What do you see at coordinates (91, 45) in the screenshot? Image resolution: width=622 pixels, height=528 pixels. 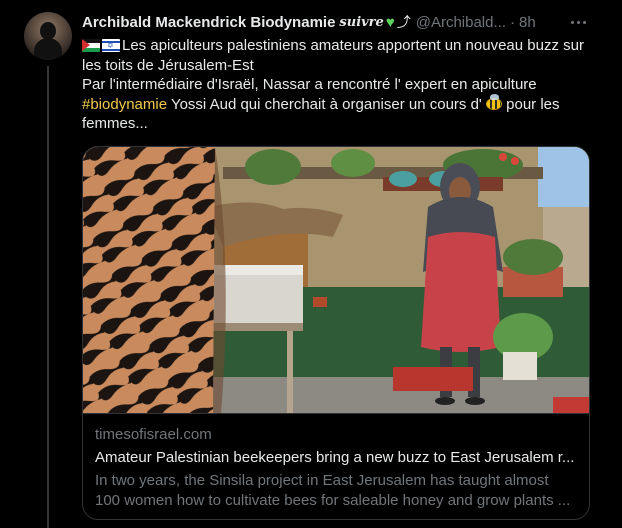 I see `palestine-flag-icon` at bounding box center [91, 45].